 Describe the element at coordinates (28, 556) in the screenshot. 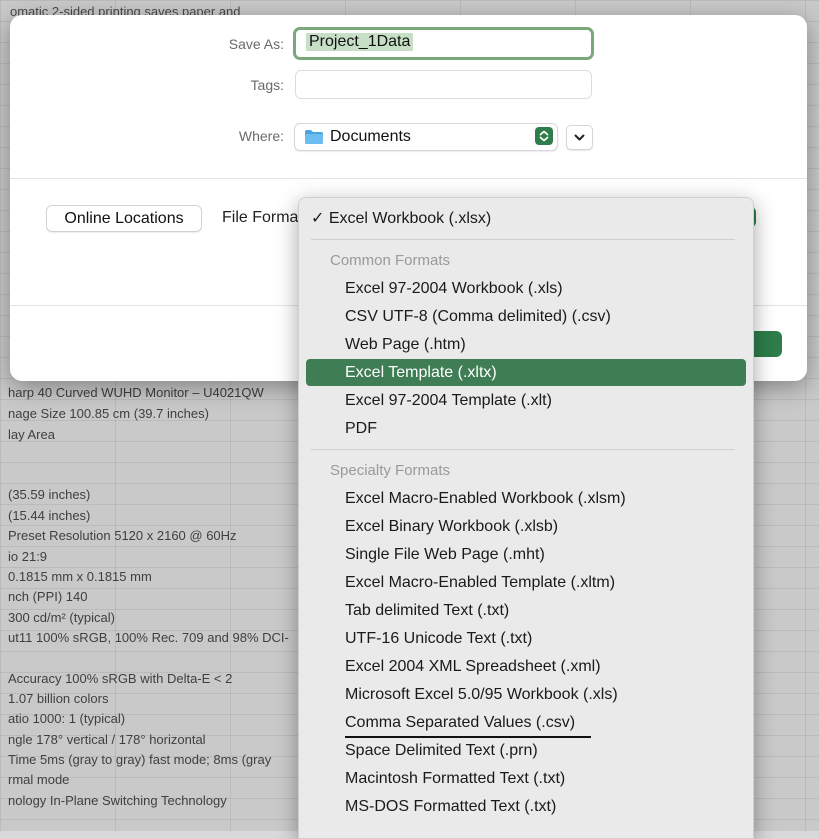

I see `spec-line: io 21:9` at that location.